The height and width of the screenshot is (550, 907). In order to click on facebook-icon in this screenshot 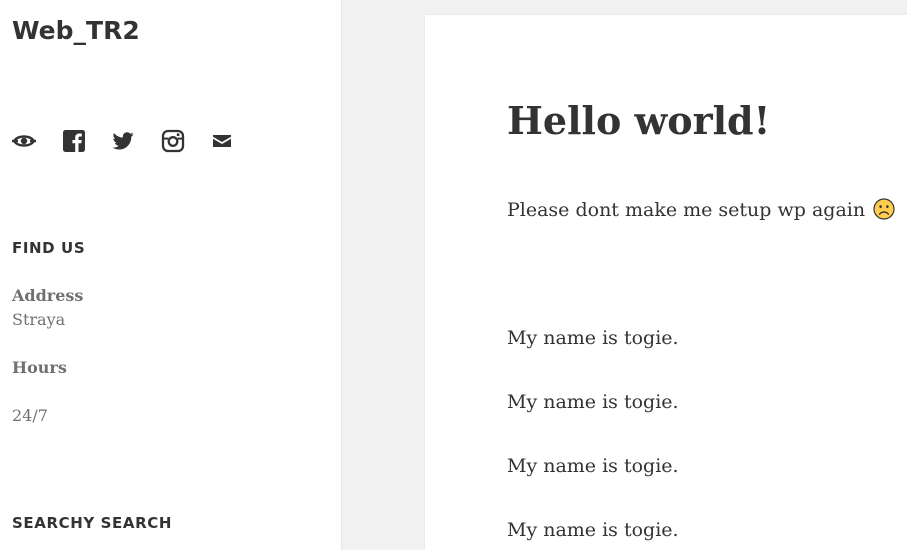, I will do `click(73, 141)`.